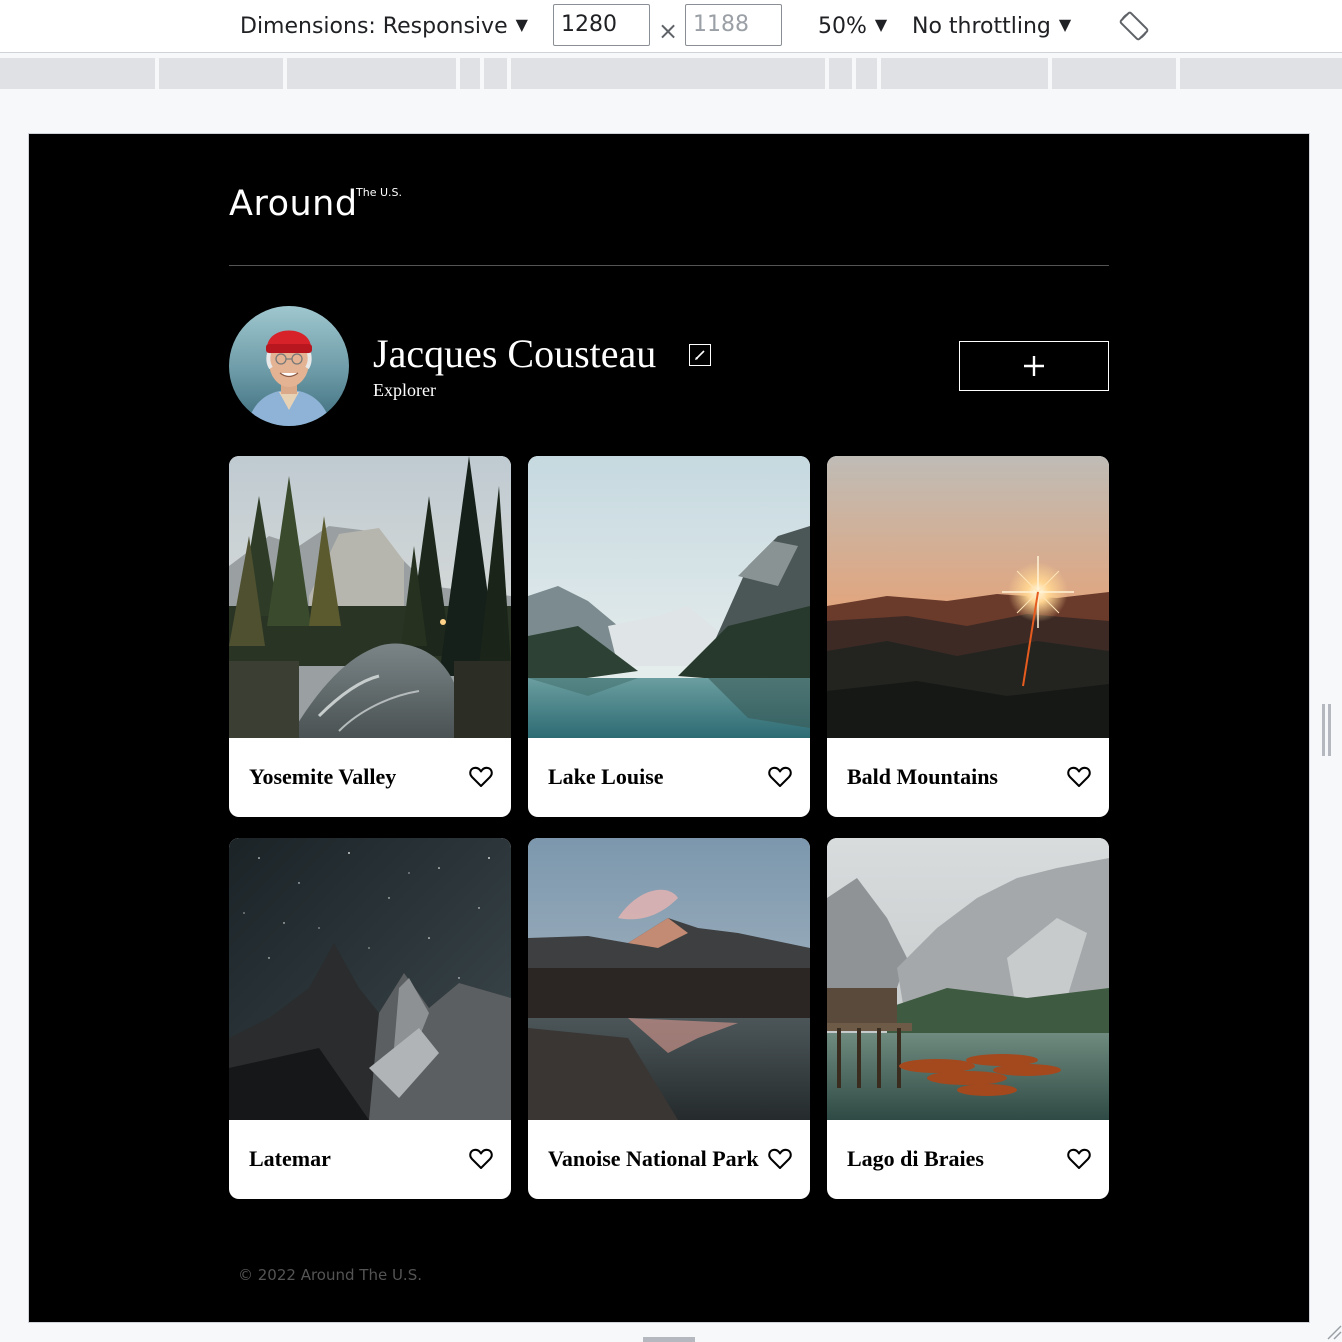 This screenshot has height=1342, width=1342. What do you see at coordinates (330, 1275) in the screenshot?
I see `footer-copyright: © 2022 Around The U.S.` at bounding box center [330, 1275].